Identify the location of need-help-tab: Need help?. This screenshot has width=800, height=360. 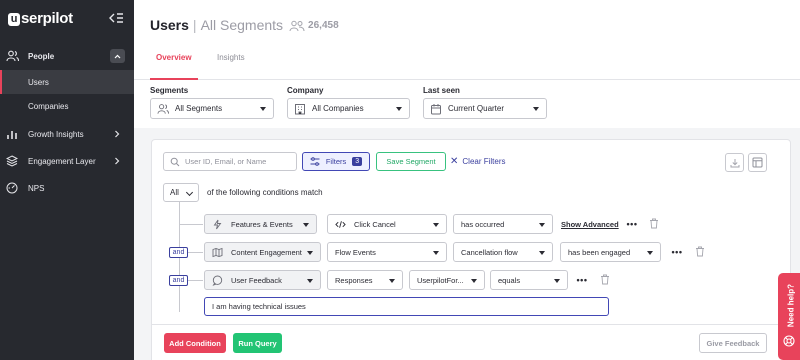
(789, 316).